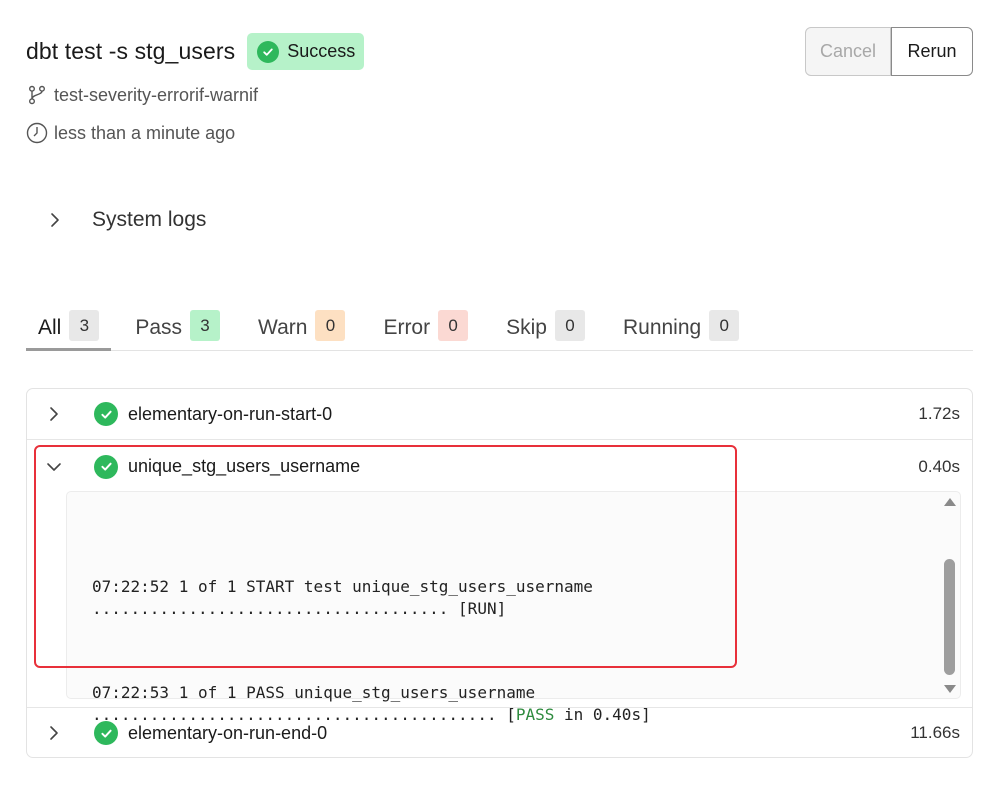  I want to click on result-row-expanded: unique_stg_users_username 0.40s, so click(499, 466).